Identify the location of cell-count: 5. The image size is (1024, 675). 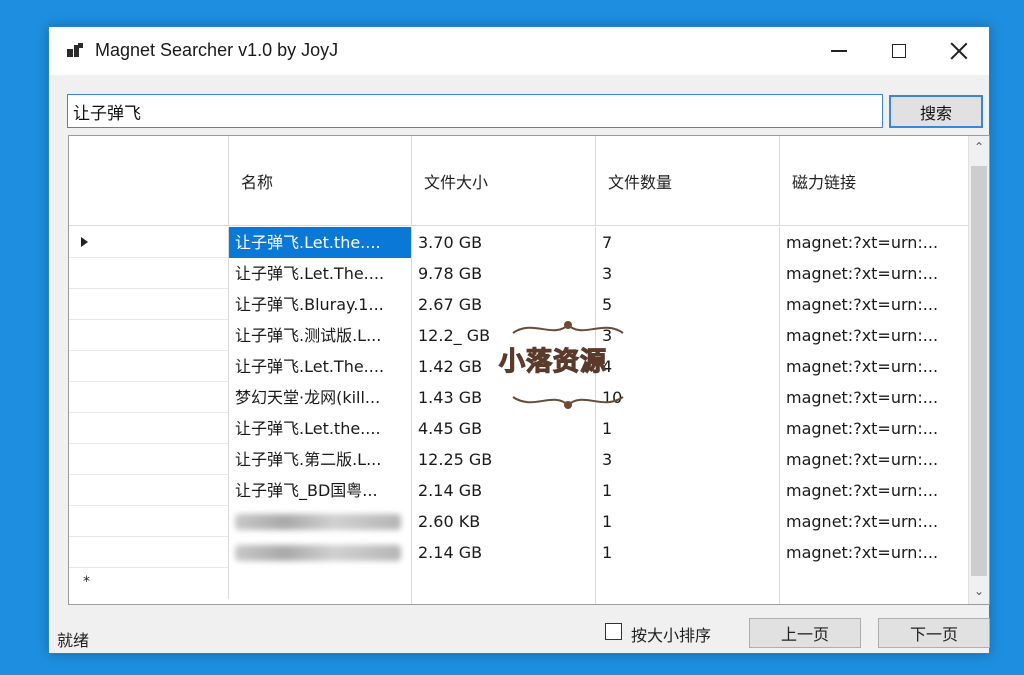
(688, 304).